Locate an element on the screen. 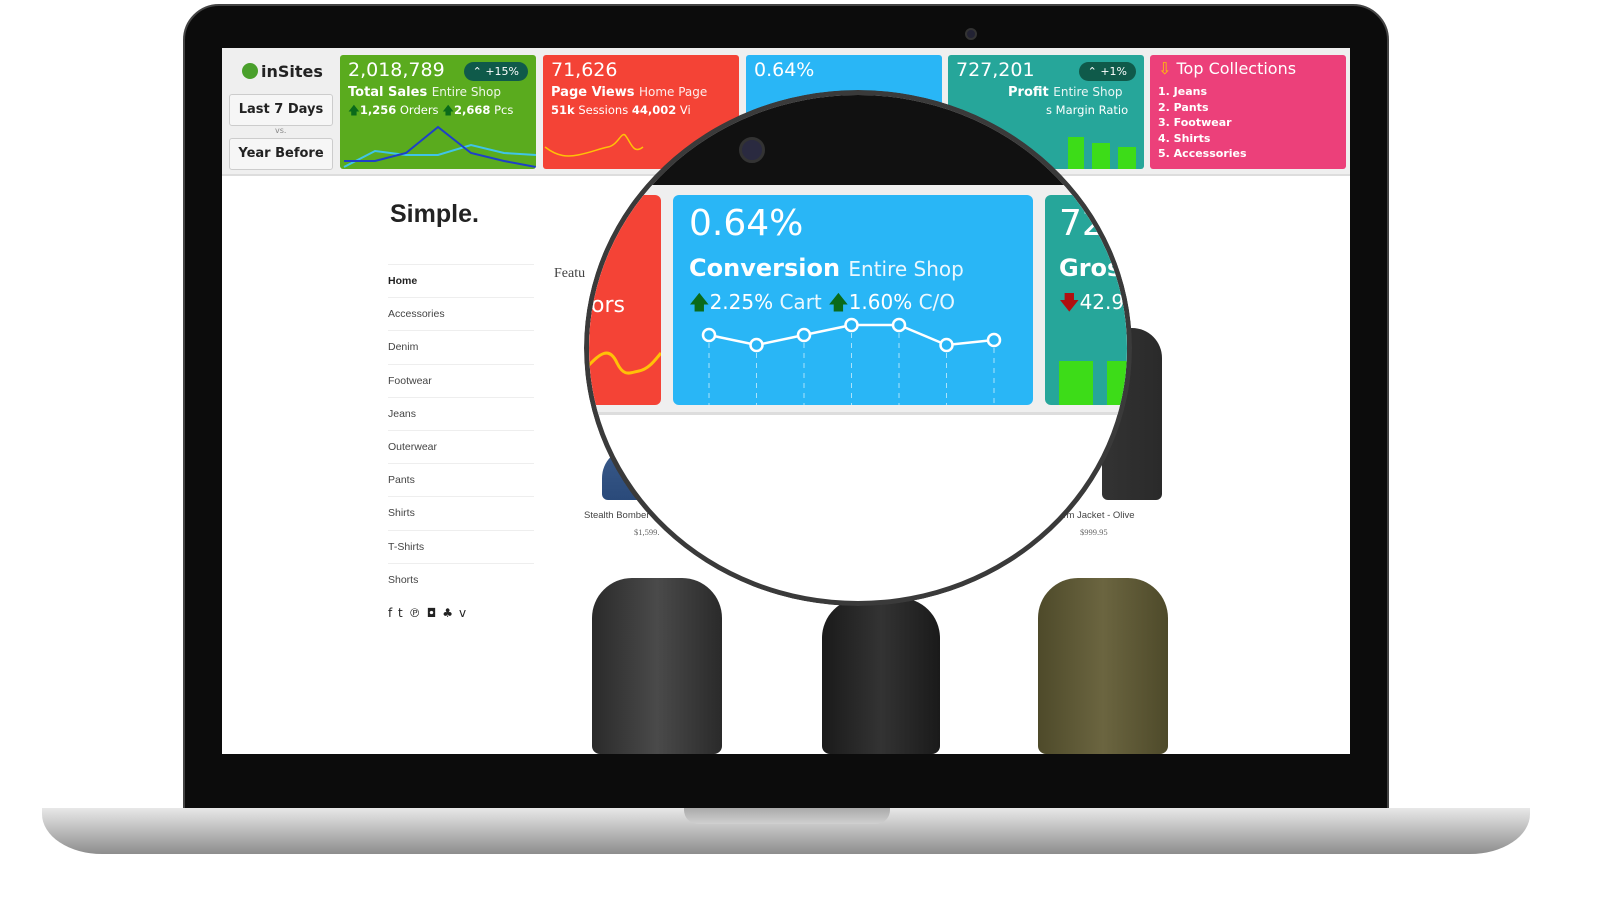 The height and width of the screenshot is (900, 1600). sessions-label: Sessions is located at coordinates (603, 110).